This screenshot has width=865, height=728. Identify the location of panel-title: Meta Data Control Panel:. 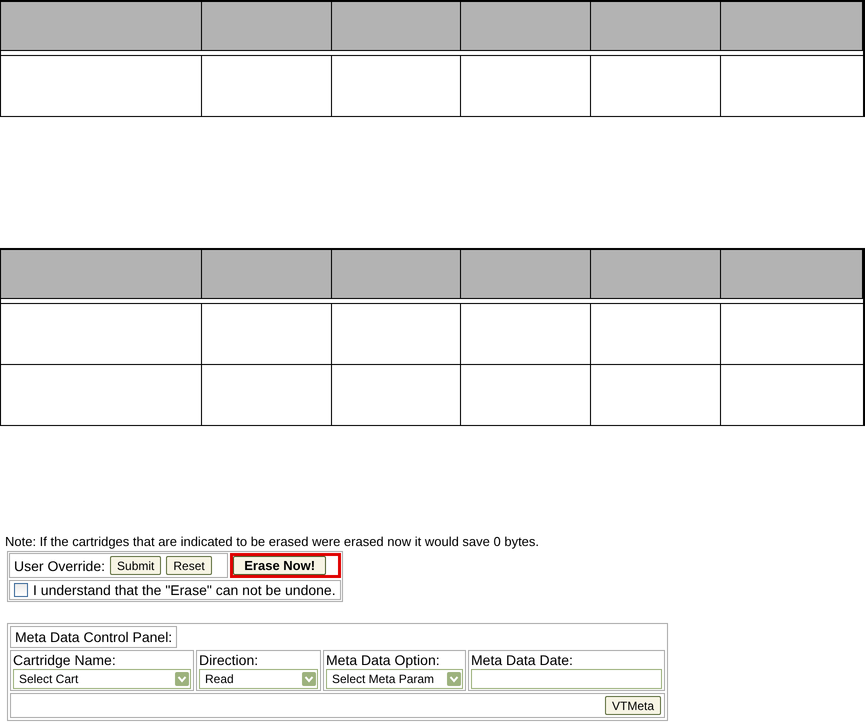
(94, 637).